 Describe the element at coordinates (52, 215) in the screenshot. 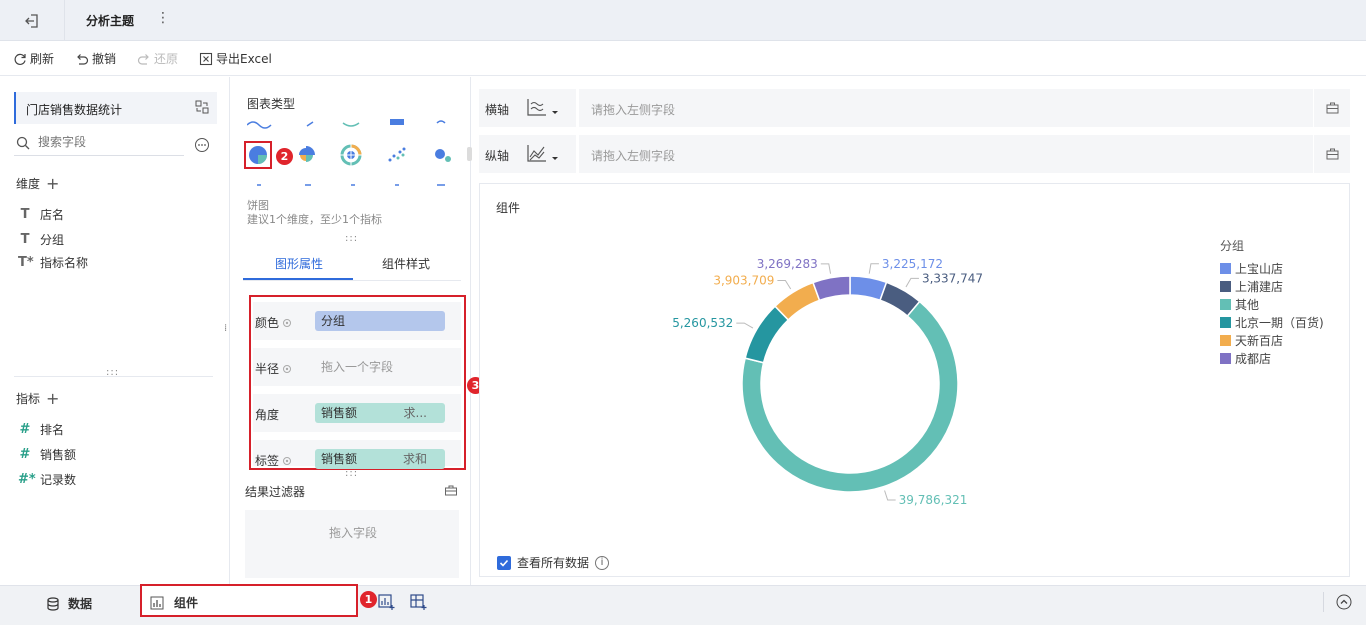

I see `field-label: 店名` at that location.